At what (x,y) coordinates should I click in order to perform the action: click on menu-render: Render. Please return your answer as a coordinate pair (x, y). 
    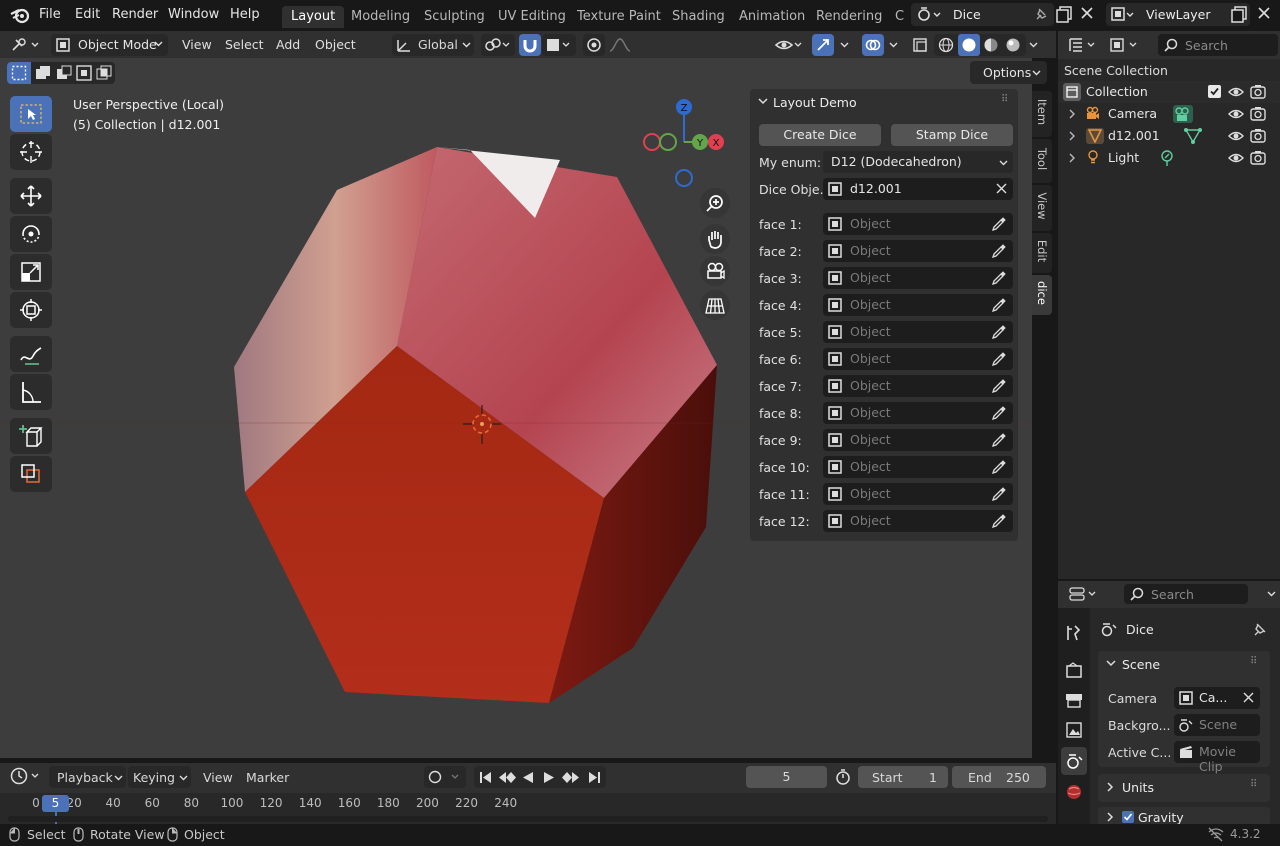
    Looking at the image, I should click on (135, 14).